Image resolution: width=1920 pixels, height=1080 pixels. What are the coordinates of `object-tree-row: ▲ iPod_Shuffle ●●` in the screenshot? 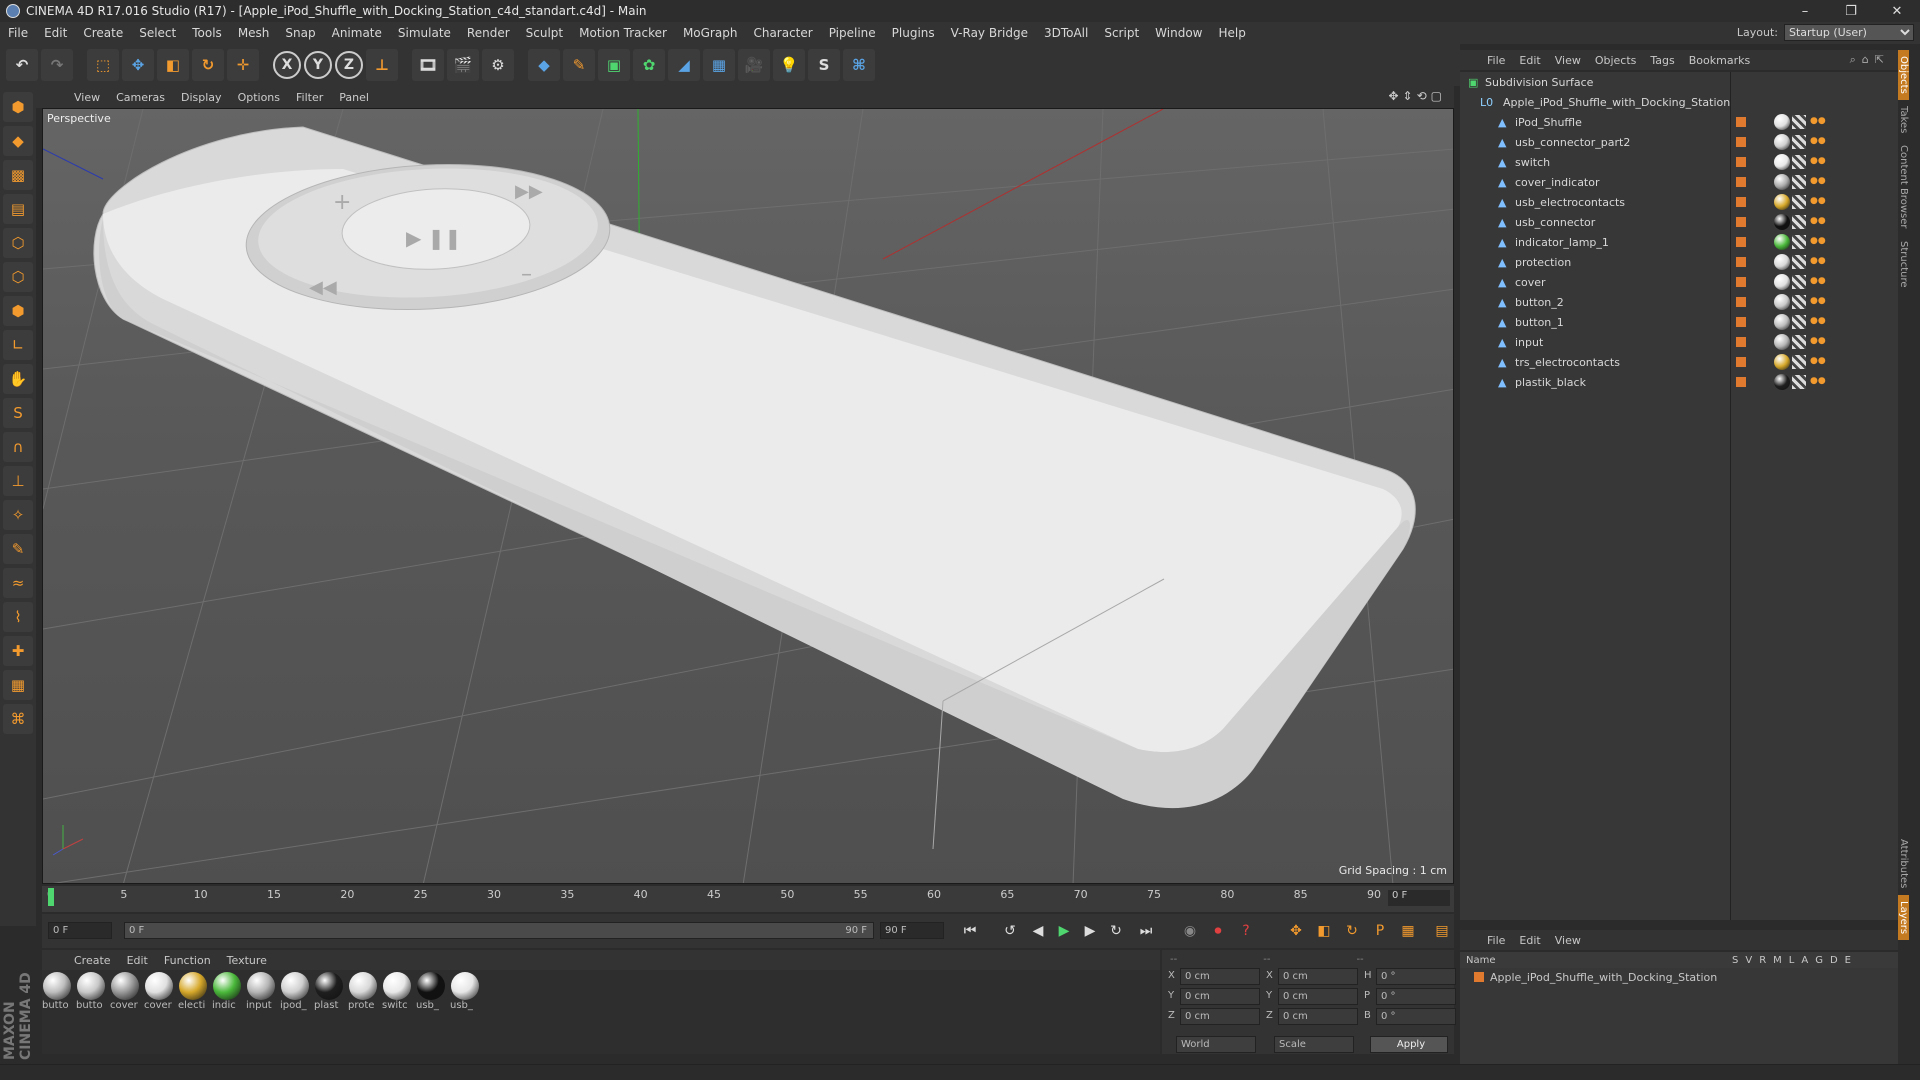 It's located at (1679, 122).